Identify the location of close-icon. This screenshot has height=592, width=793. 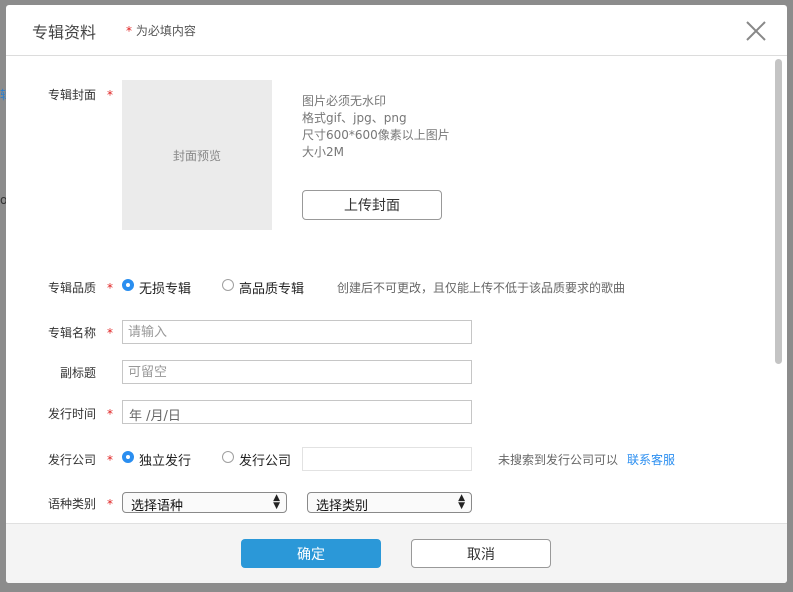
(756, 31).